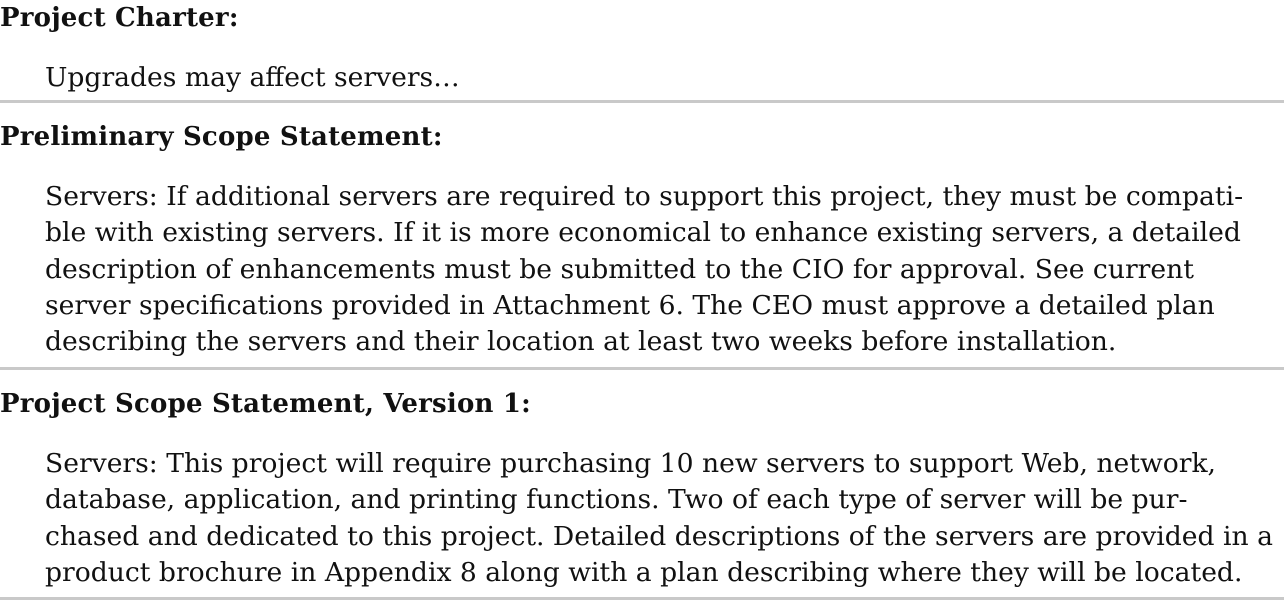  What do you see at coordinates (265, 404) in the screenshot?
I see `section-heading-project-scope-statement-v1: Project Scope Statement, Version 1:` at bounding box center [265, 404].